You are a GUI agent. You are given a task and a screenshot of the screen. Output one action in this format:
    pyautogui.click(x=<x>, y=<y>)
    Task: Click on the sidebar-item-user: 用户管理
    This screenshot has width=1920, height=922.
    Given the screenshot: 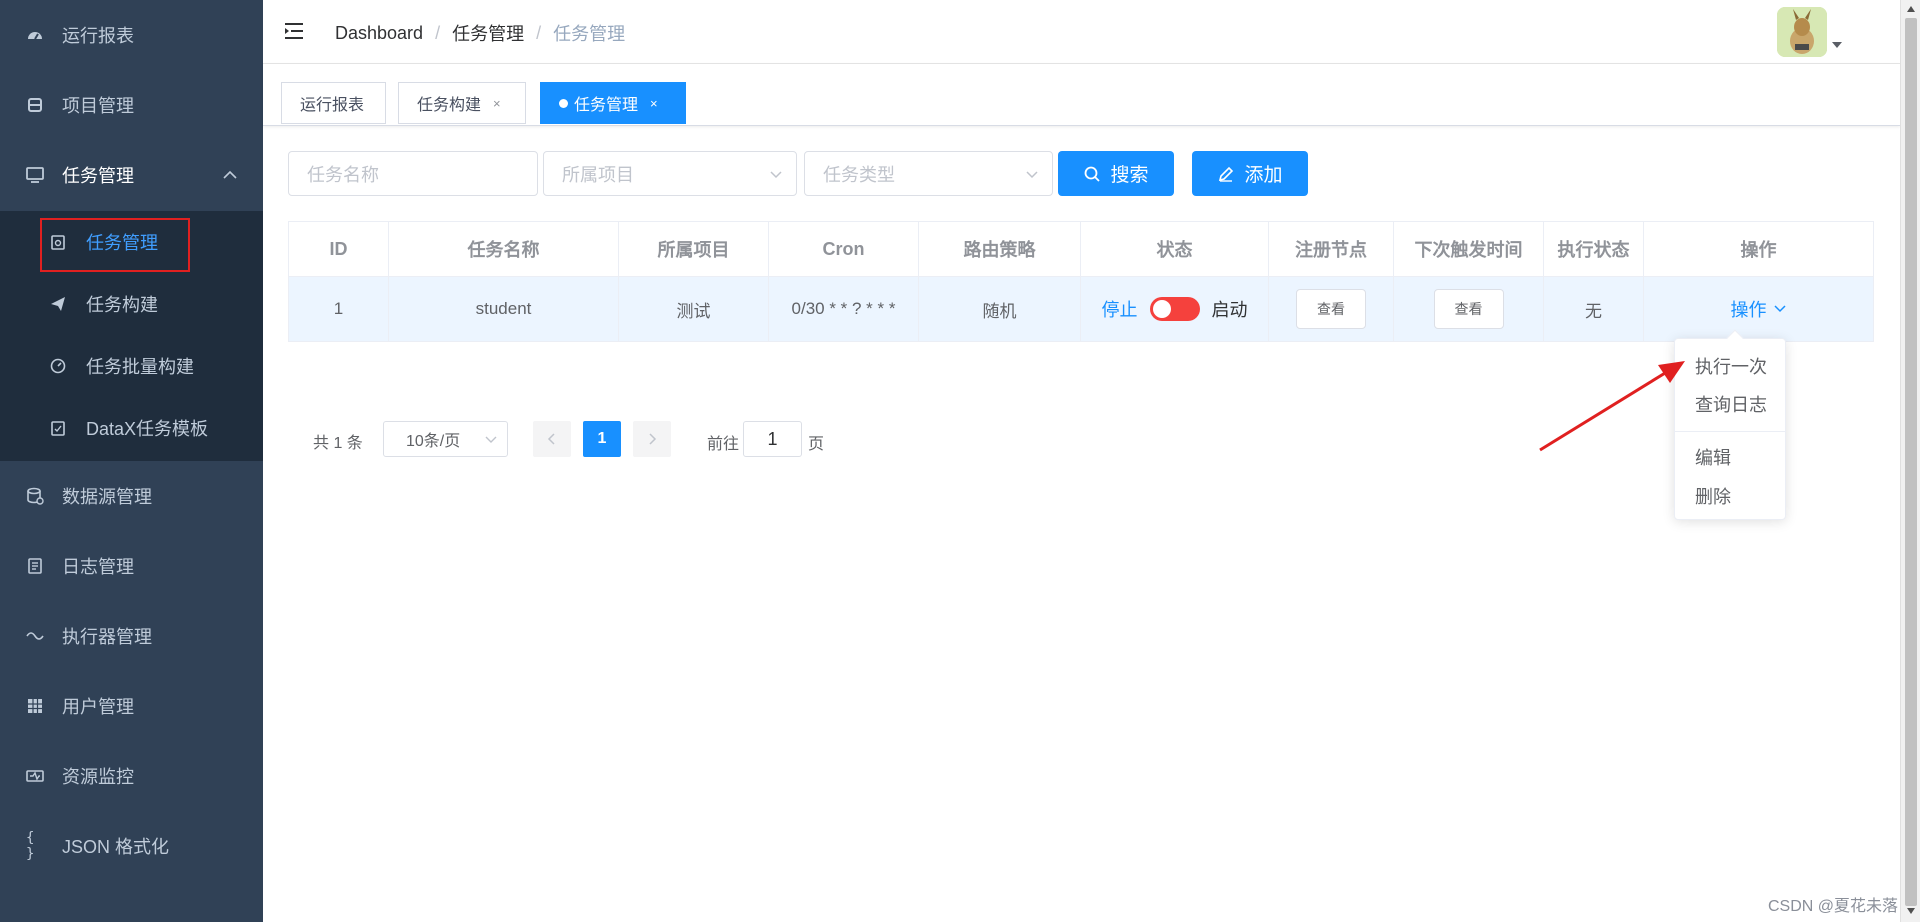 What is the action you would take?
    pyautogui.click(x=131, y=706)
    